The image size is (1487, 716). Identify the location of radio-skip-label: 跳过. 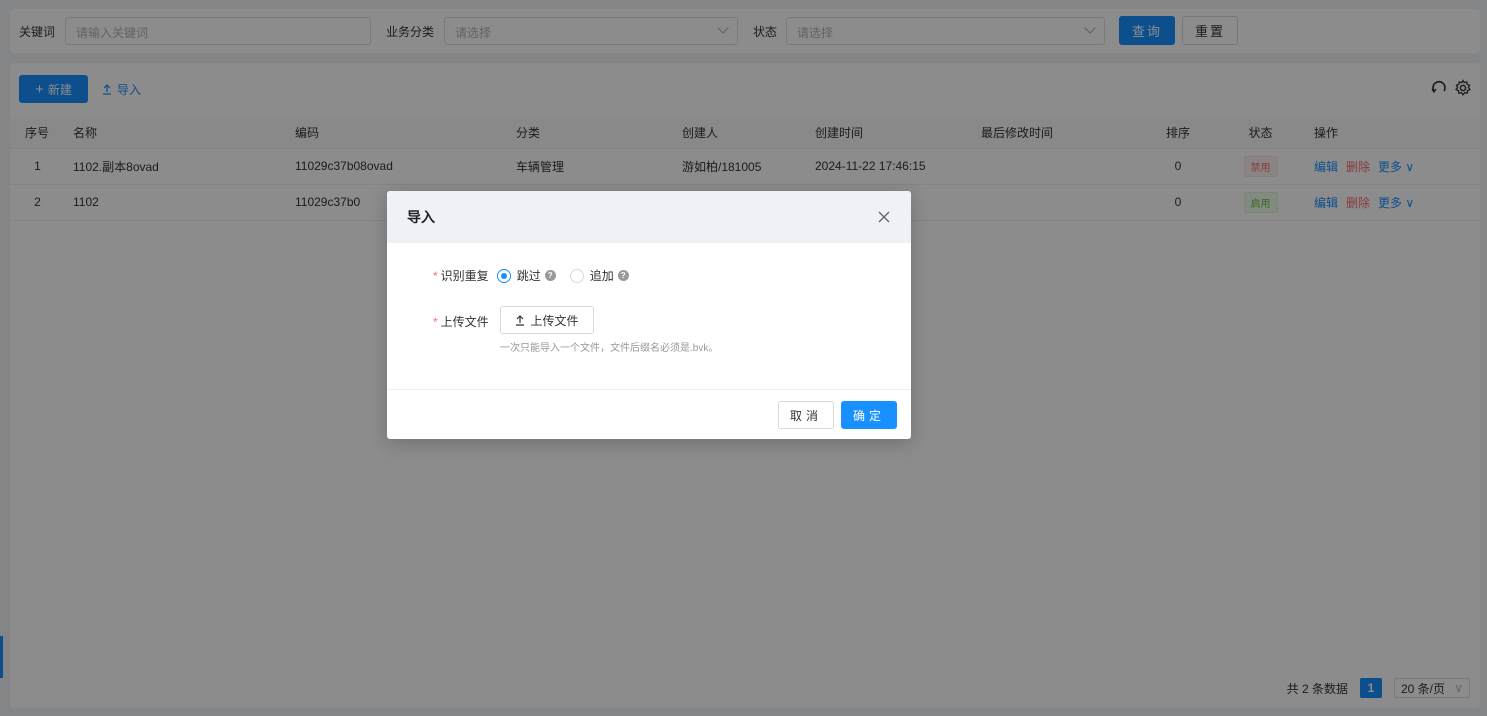
(528, 276).